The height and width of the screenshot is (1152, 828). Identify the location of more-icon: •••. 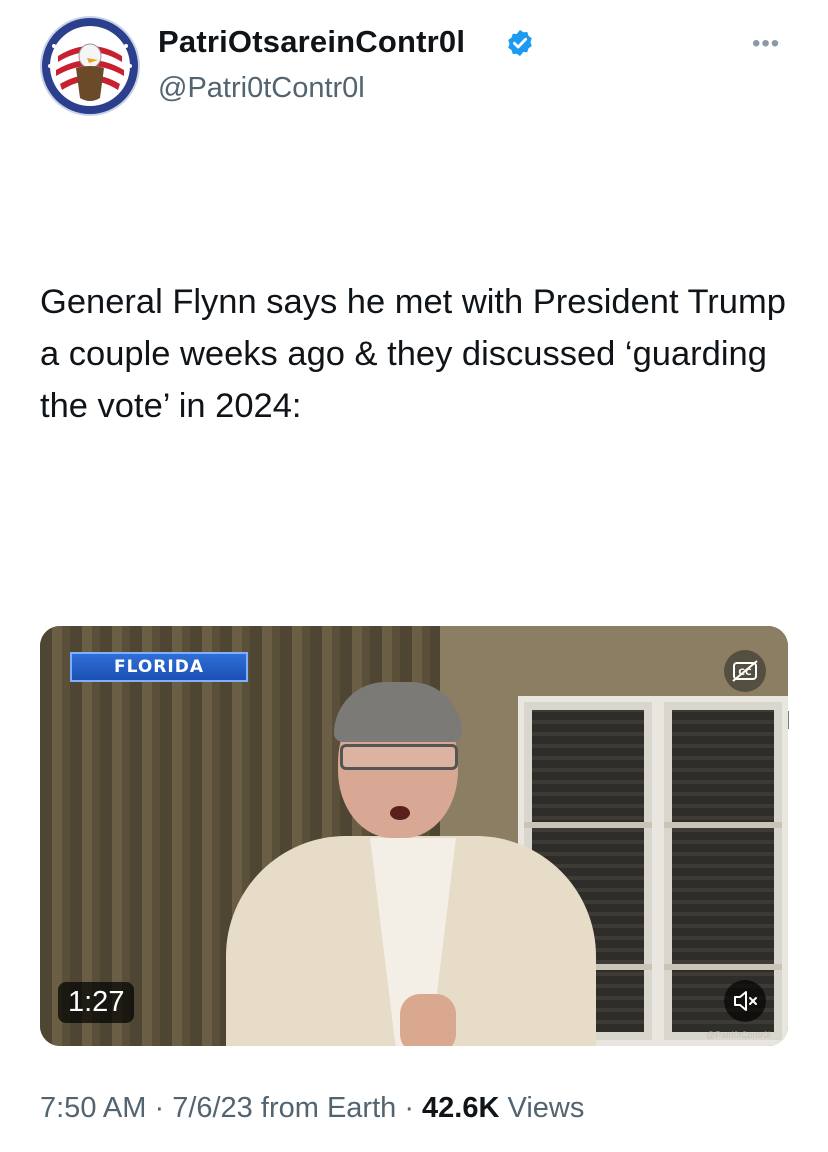
(766, 44).